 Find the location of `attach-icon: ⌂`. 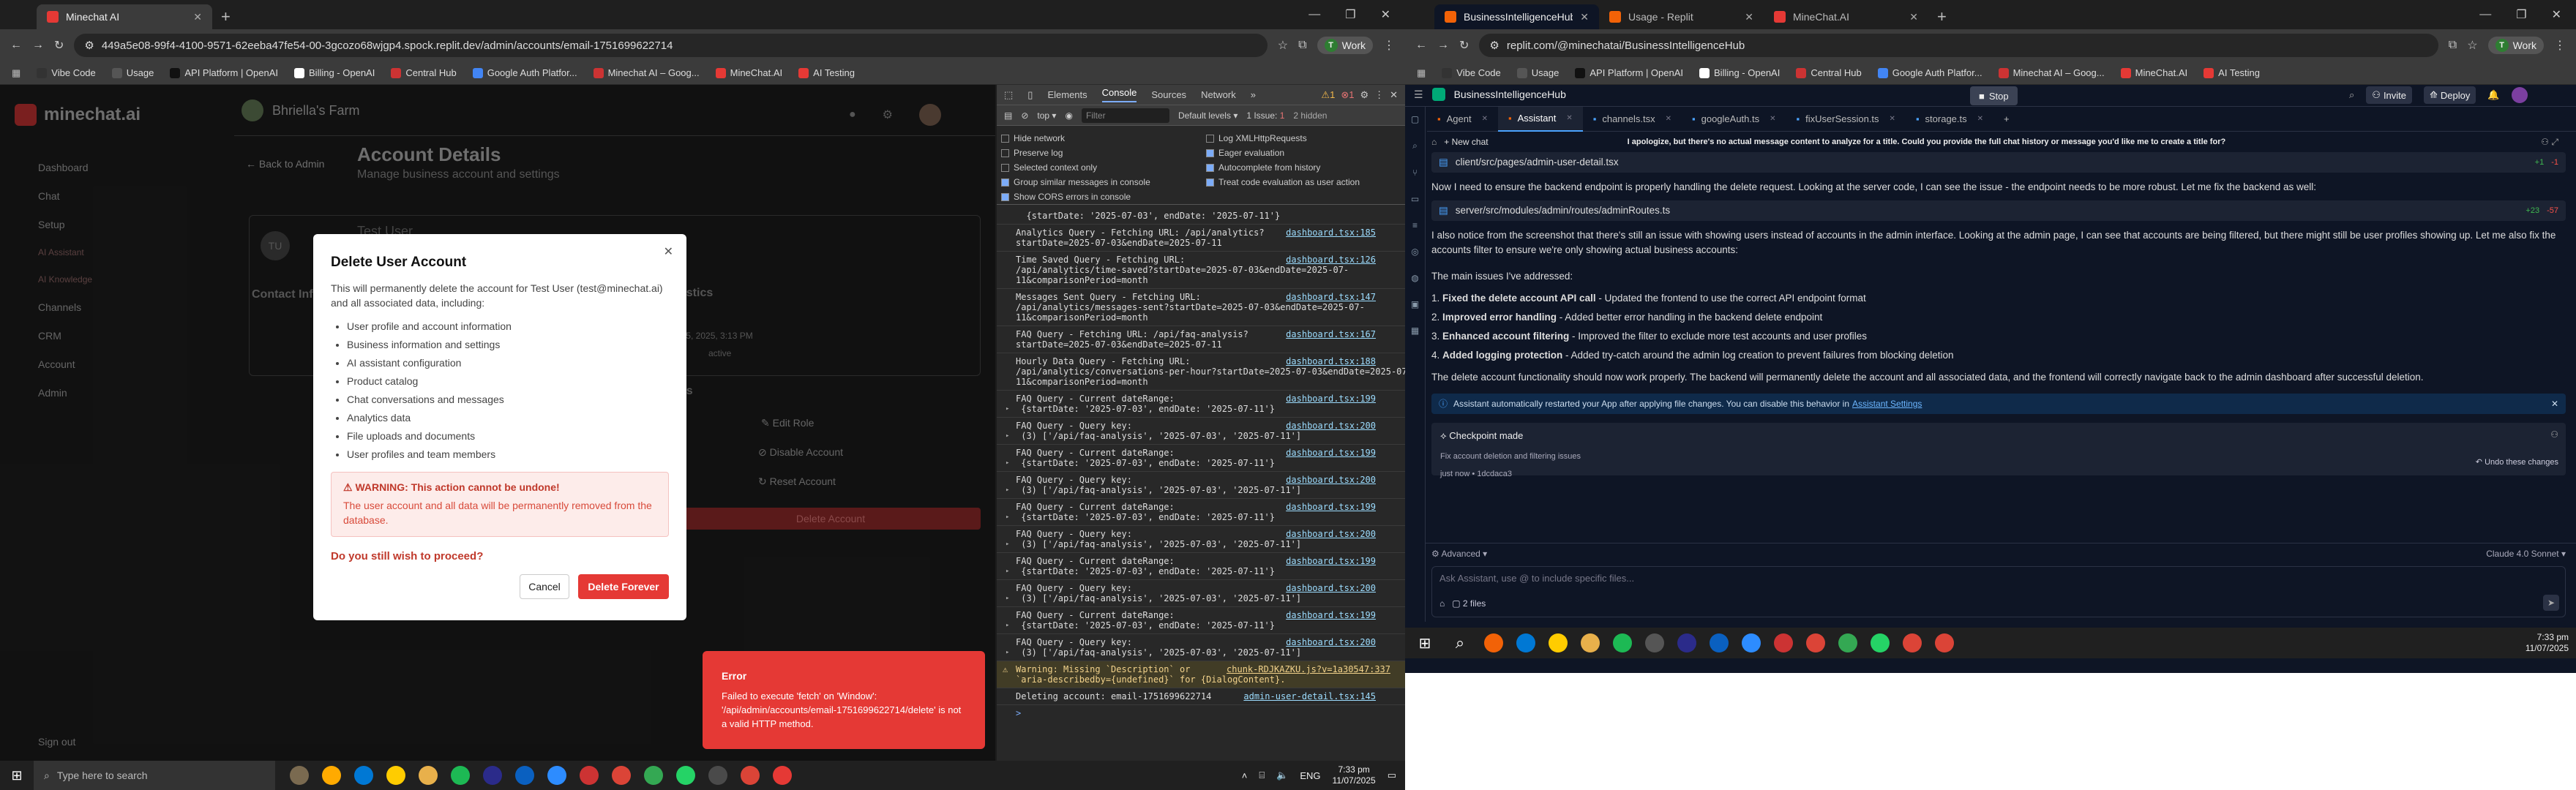

attach-icon: ⌂ is located at coordinates (1442, 603).